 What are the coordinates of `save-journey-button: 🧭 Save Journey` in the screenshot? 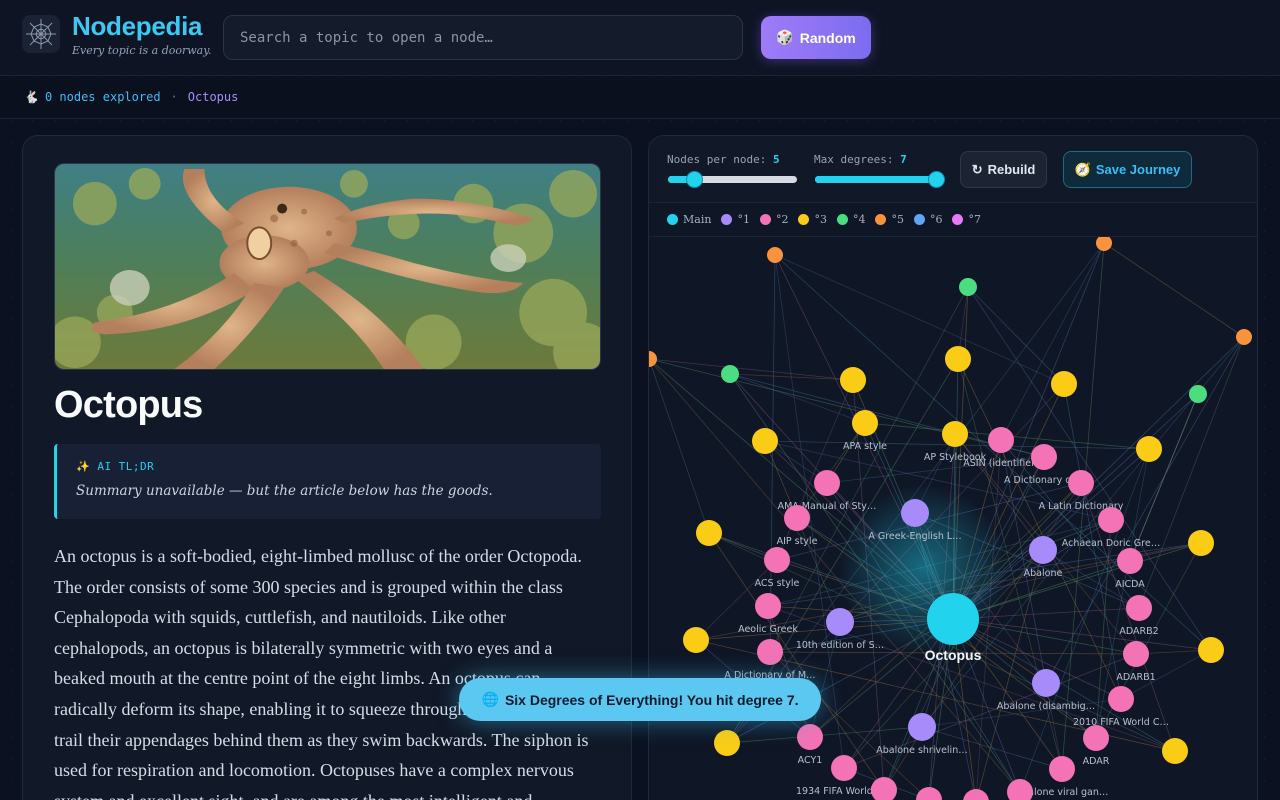 It's located at (1127, 169).